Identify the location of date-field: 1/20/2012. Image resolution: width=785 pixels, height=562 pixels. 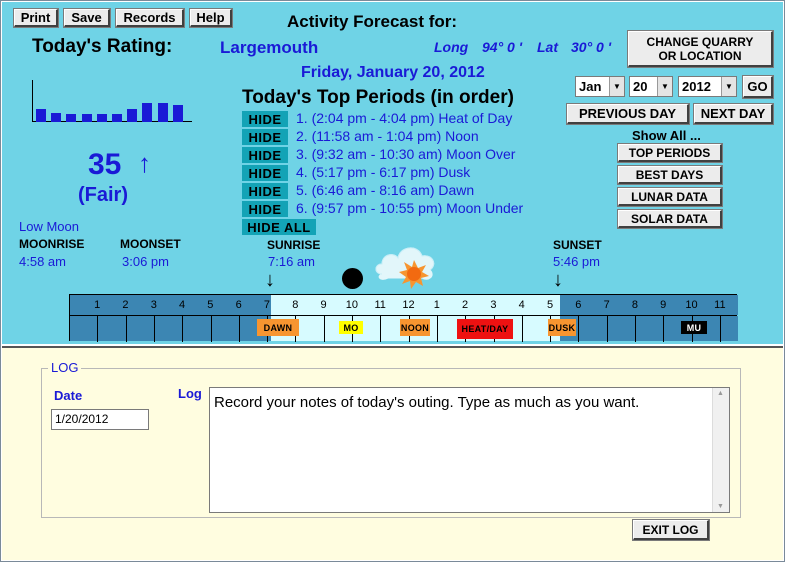
(100, 419).